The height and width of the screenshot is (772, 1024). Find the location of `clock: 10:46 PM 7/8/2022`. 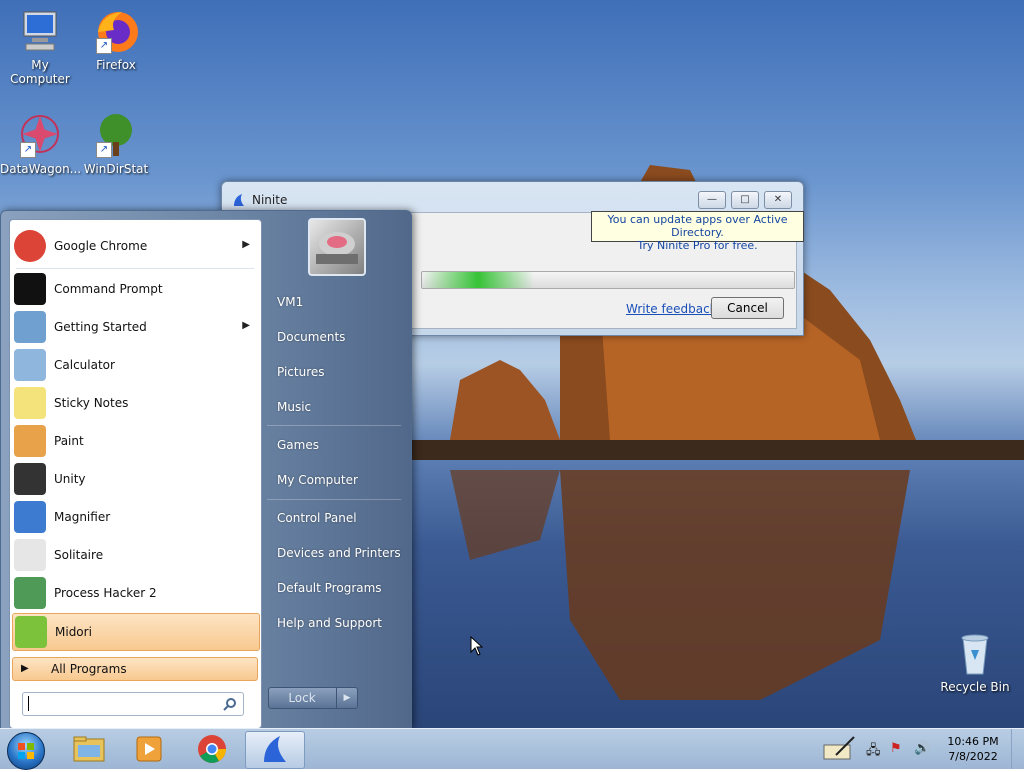

clock: 10:46 PM 7/8/2022 is located at coordinates (973, 749).